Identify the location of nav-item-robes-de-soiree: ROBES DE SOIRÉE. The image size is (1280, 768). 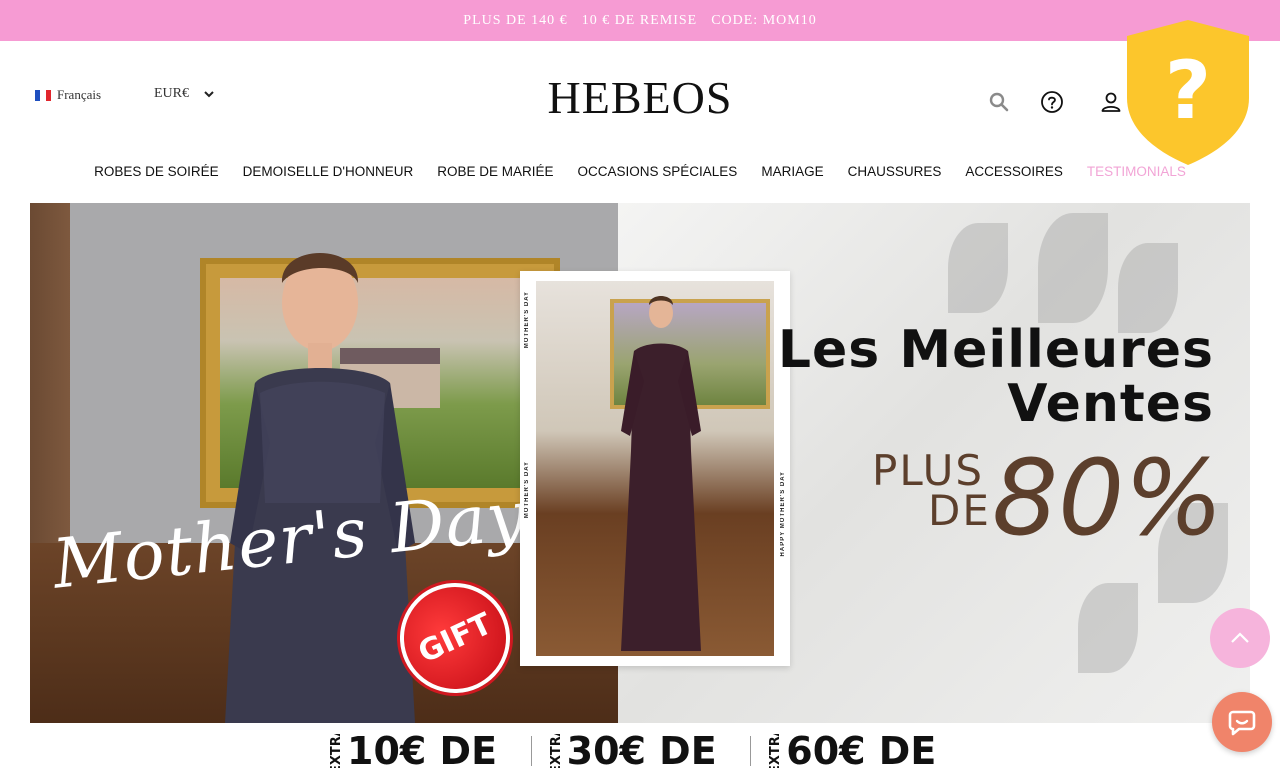
(156, 175).